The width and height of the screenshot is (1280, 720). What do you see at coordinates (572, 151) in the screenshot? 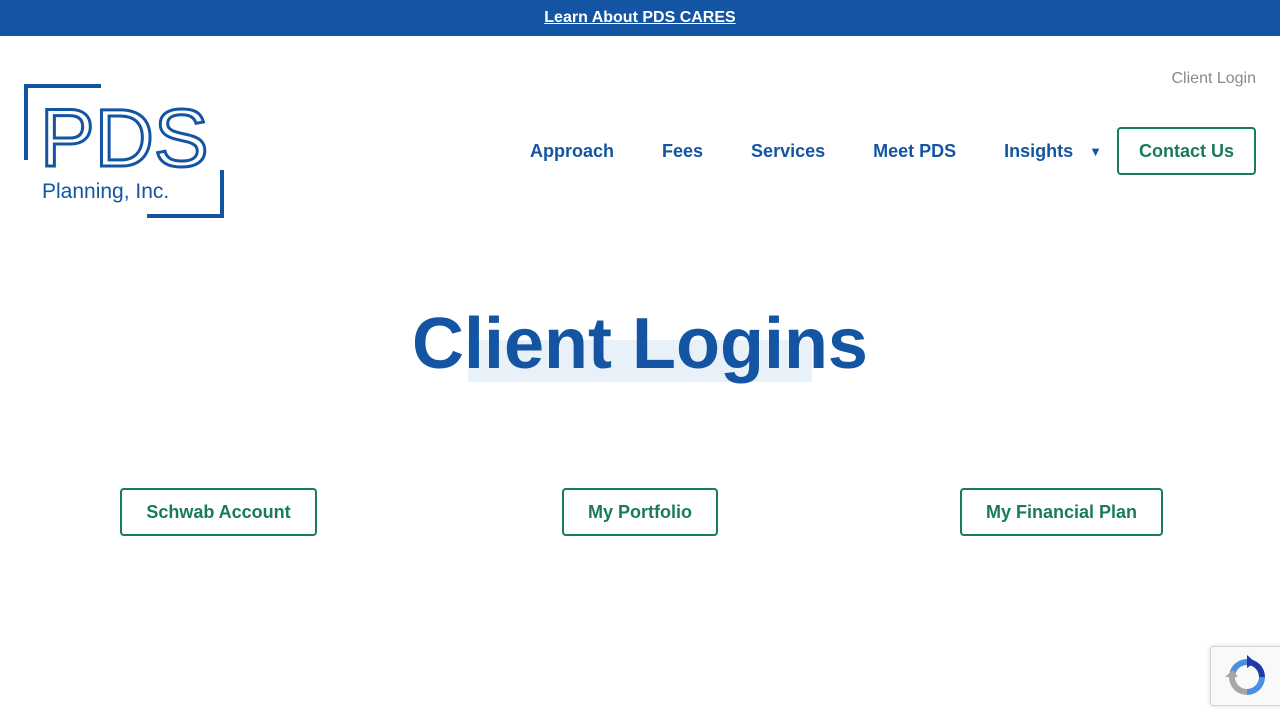
I see `nav-approach: Approach` at bounding box center [572, 151].